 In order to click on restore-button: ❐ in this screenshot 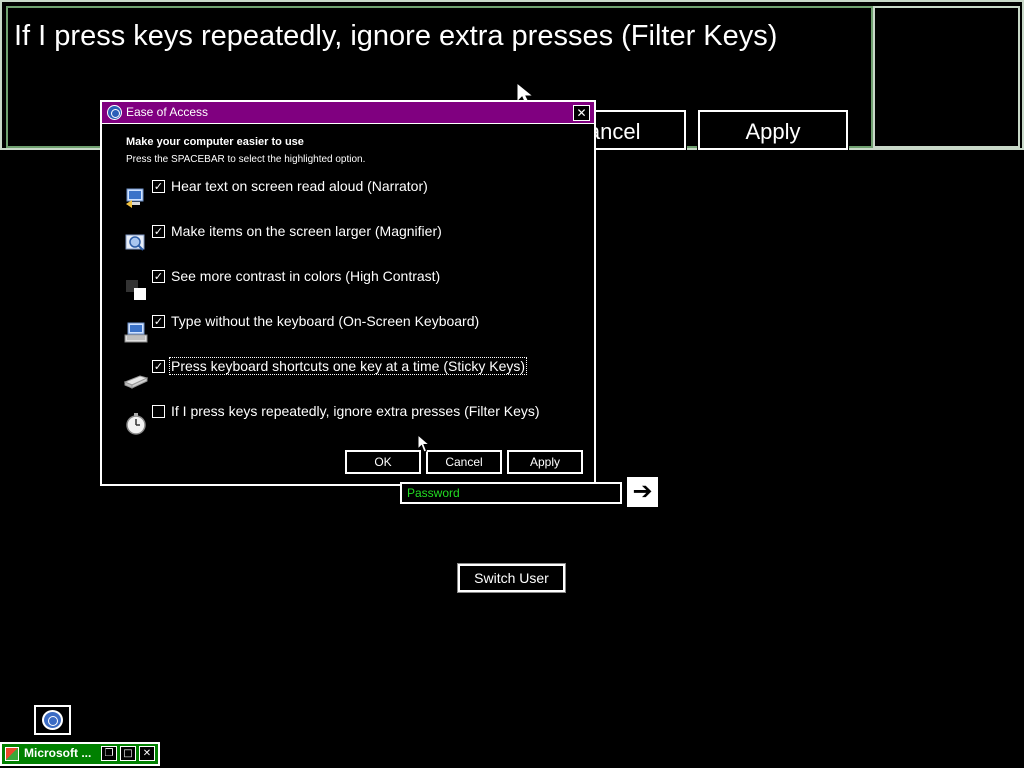, I will do `click(109, 753)`.